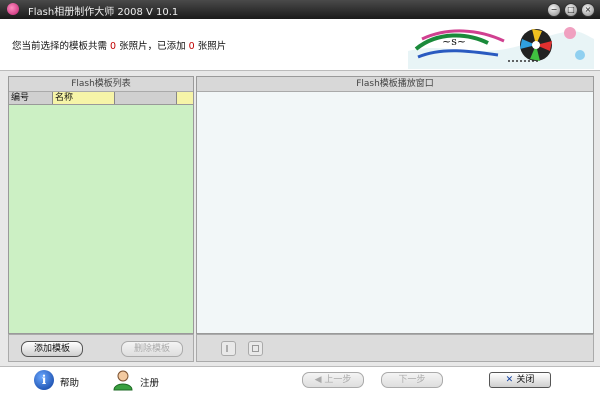 Image resolution: width=600 pixels, height=401 pixels. I want to click on play-icon, so click(227, 348).